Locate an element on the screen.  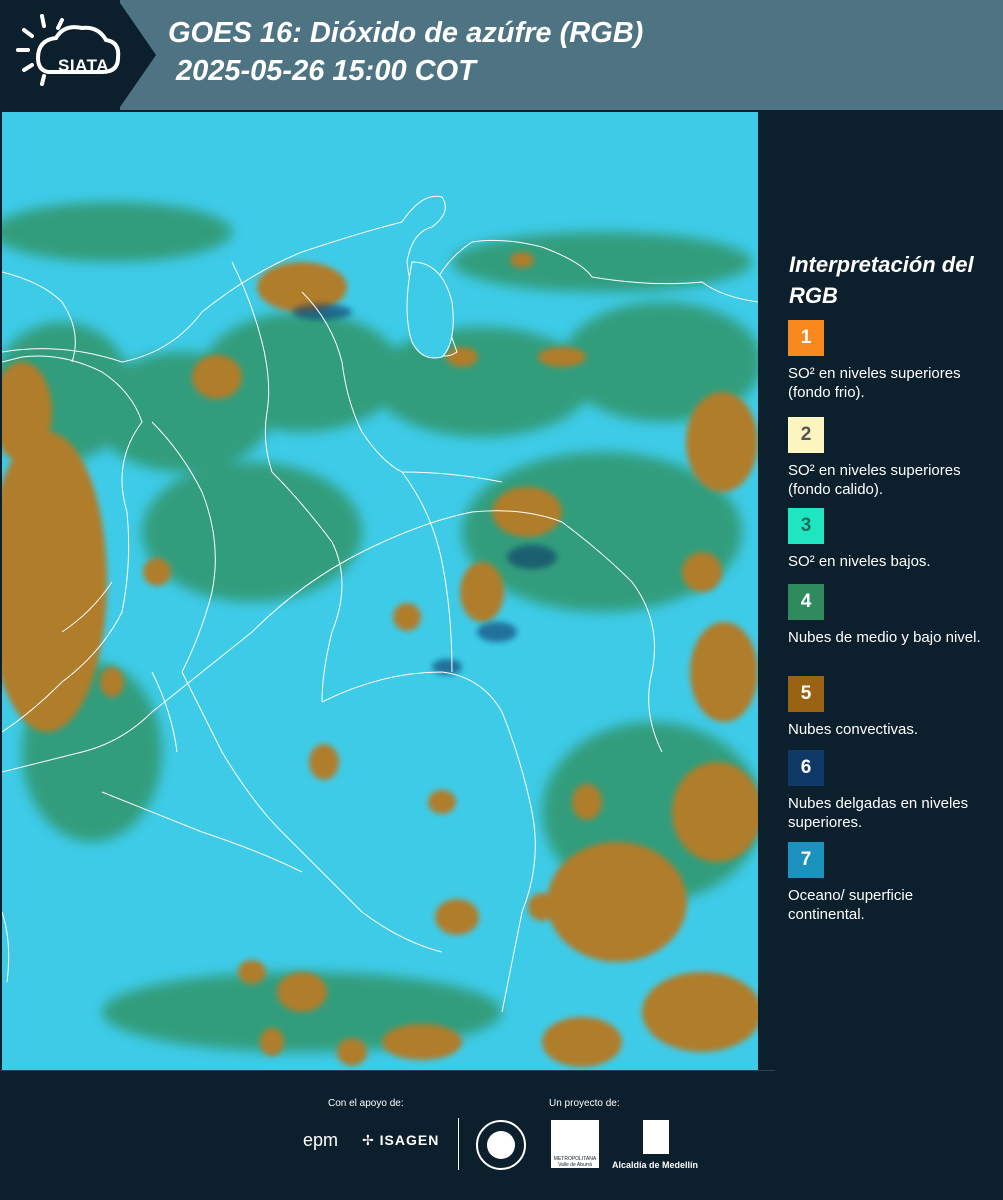
legend-swatch-2: 2 is located at coordinates (806, 435).